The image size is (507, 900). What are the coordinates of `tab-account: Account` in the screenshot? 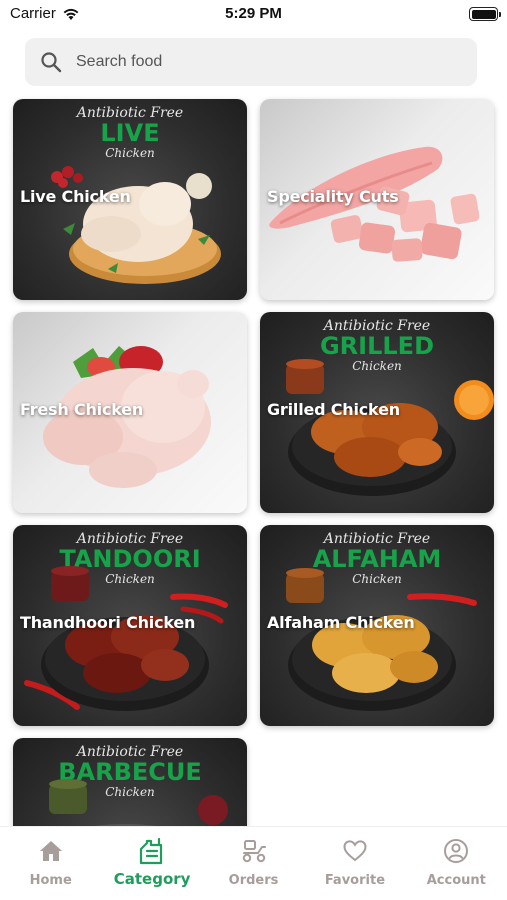 It's located at (456, 863).